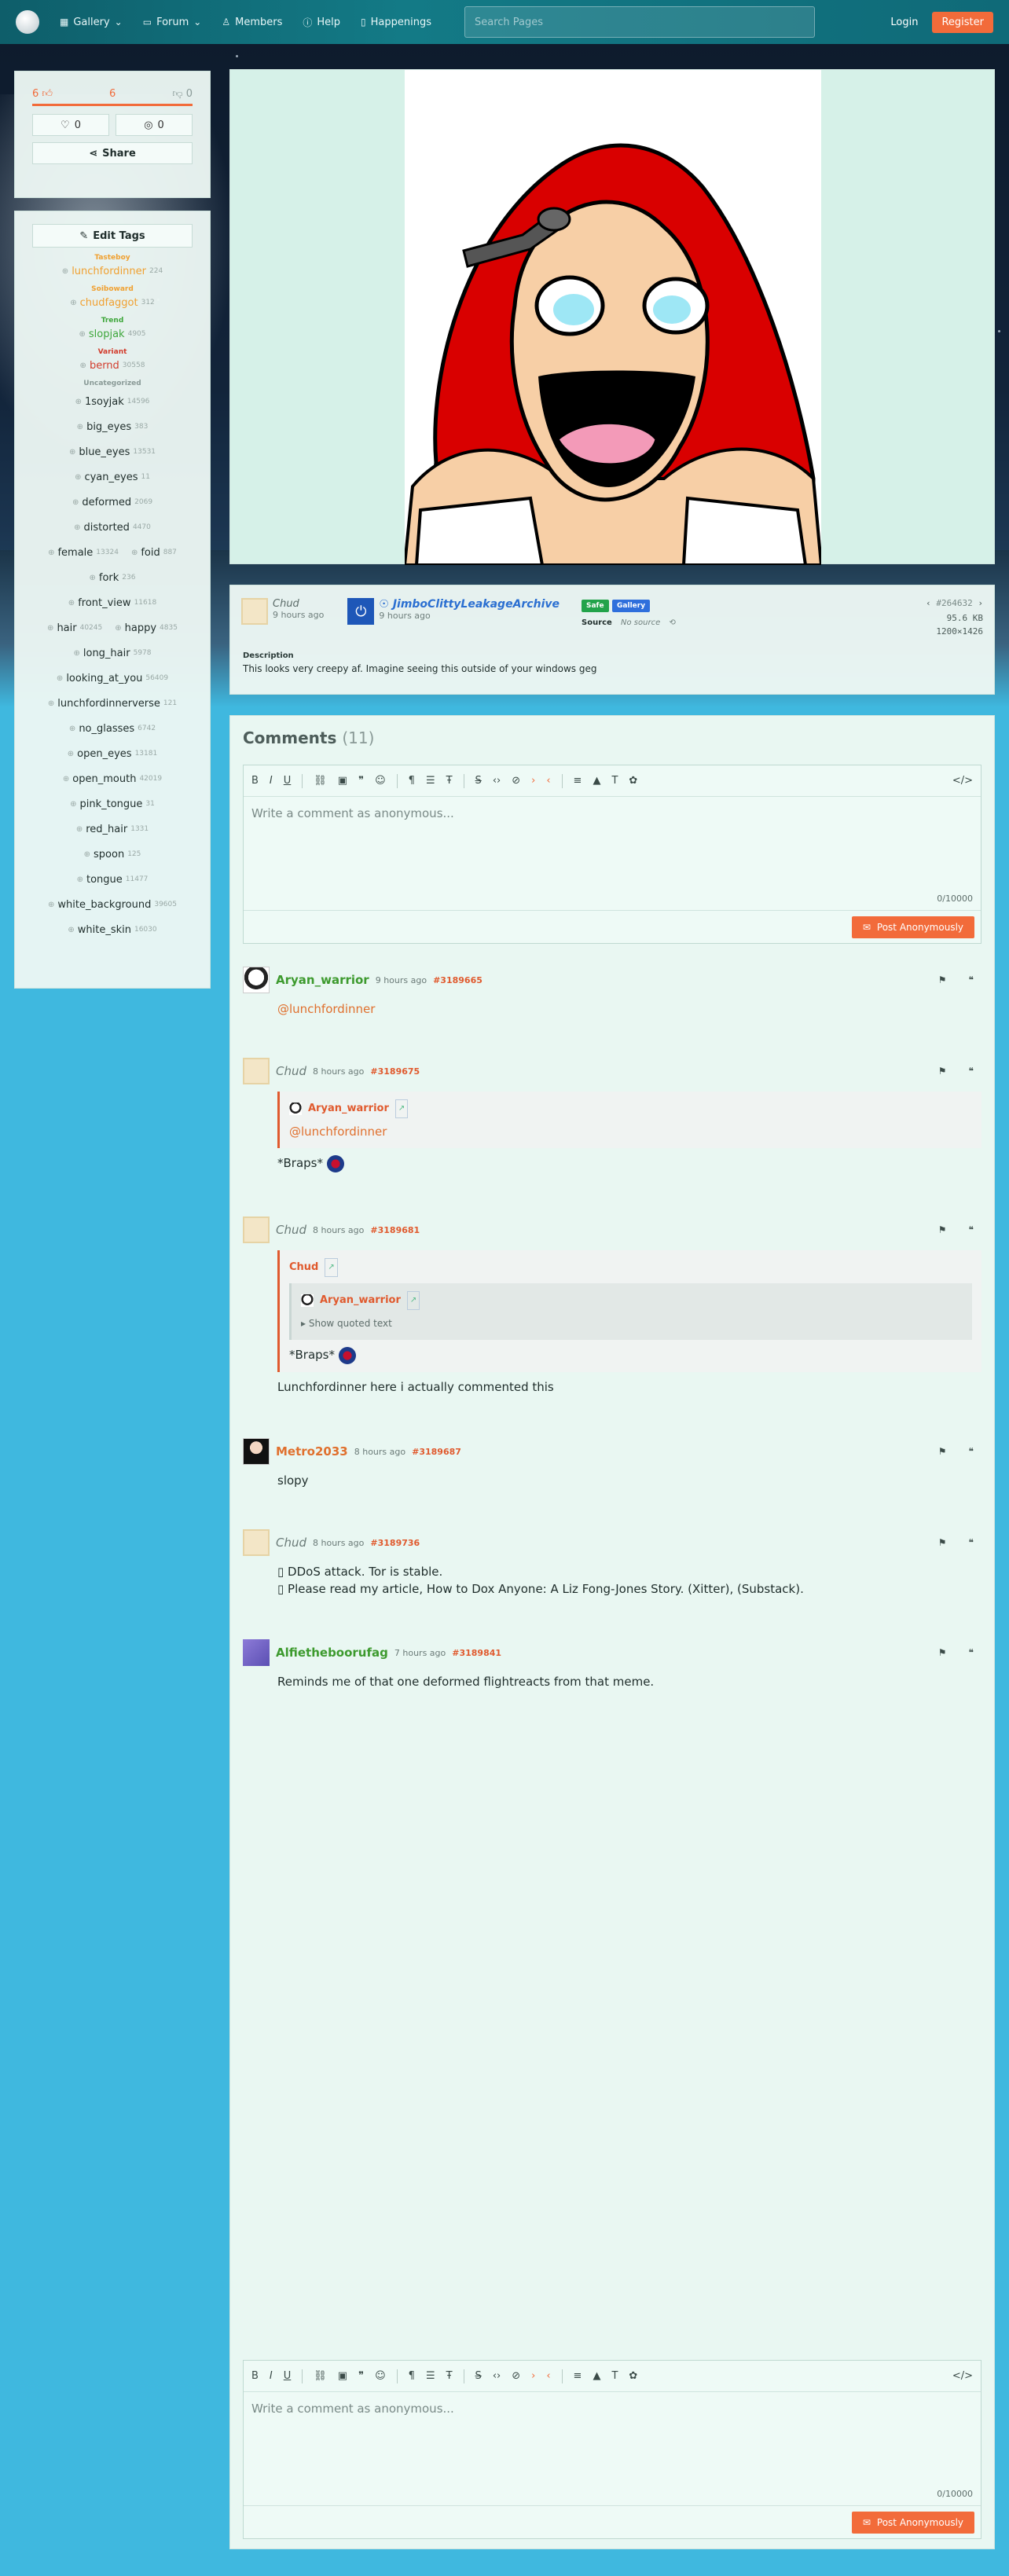 The width and height of the screenshot is (1009, 2576). I want to click on hide-button: ◎ 0, so click(154, 125).